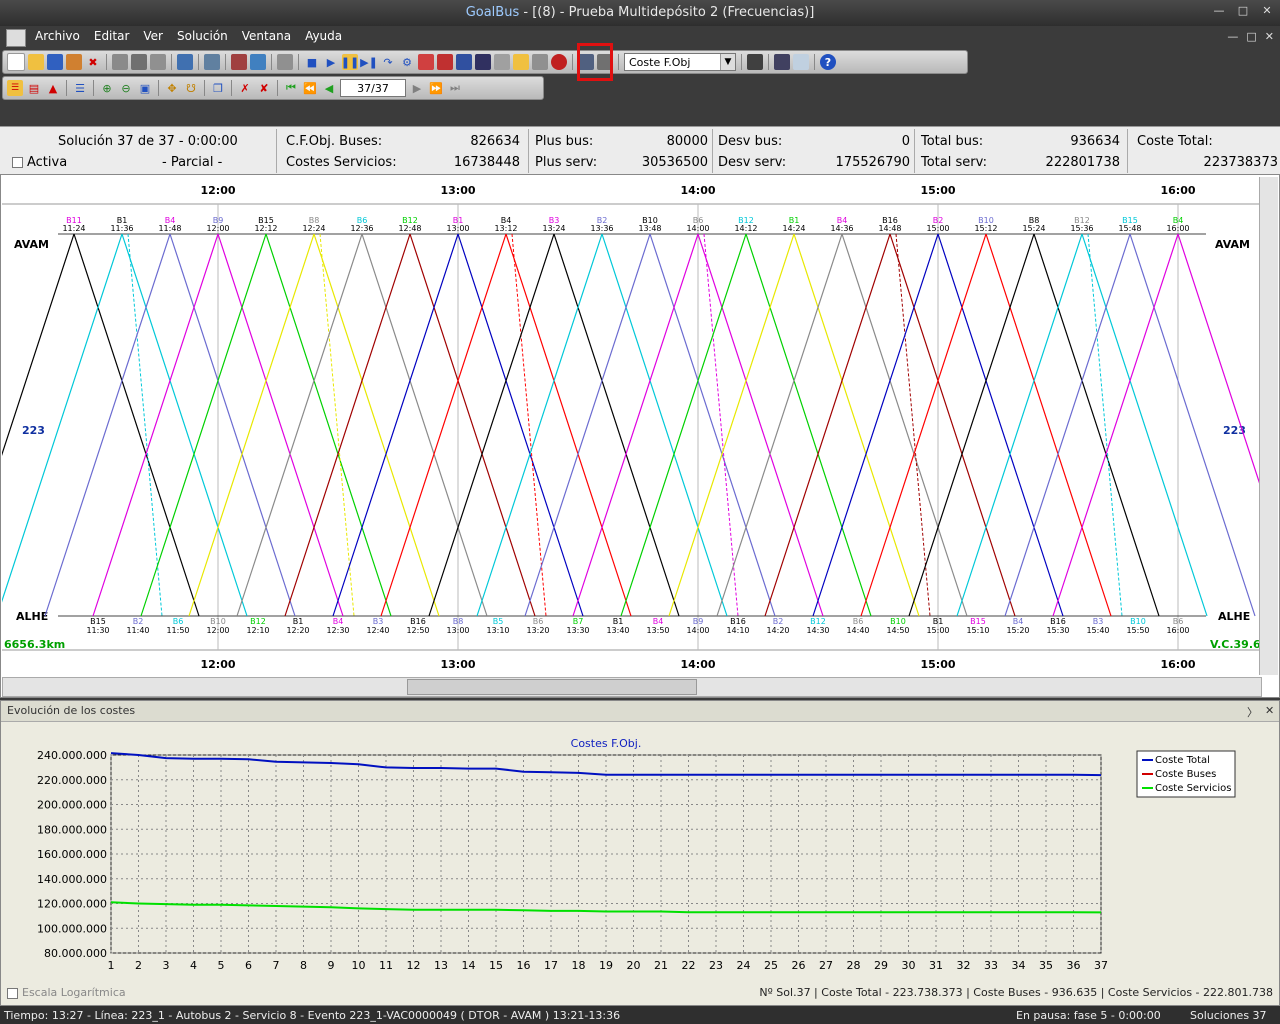 This screenshot has width=1280, height=1024. Describe the element at coordinates (483, 62) in the screenshot. I see `user-icon` at that location.